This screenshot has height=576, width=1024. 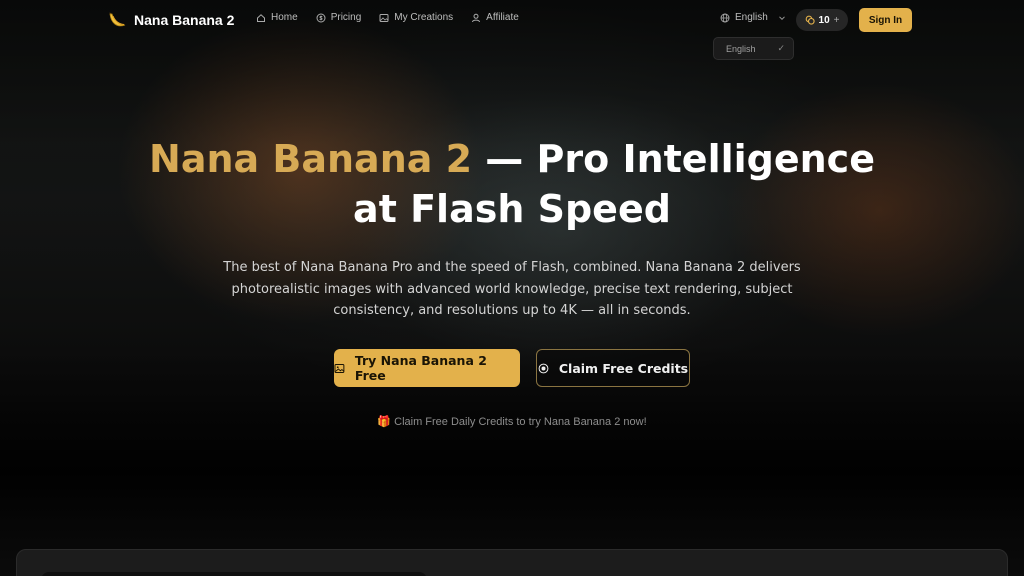 I want to click on nav-item-affiliate: Affiliate, so click(x=495, y=17).